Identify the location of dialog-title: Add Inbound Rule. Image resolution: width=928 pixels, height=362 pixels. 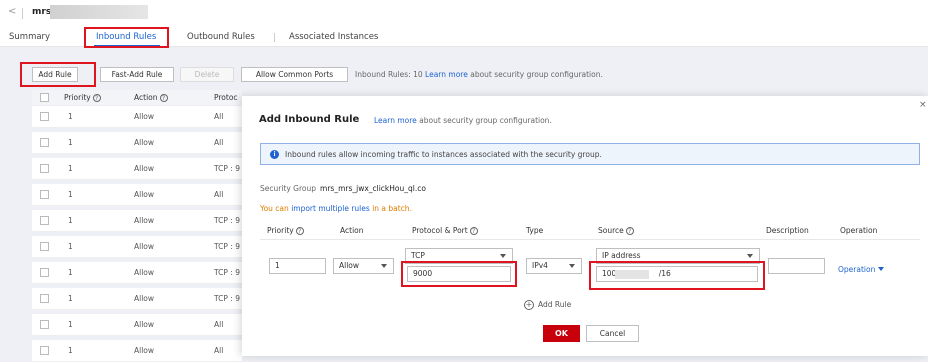
(309, 119).